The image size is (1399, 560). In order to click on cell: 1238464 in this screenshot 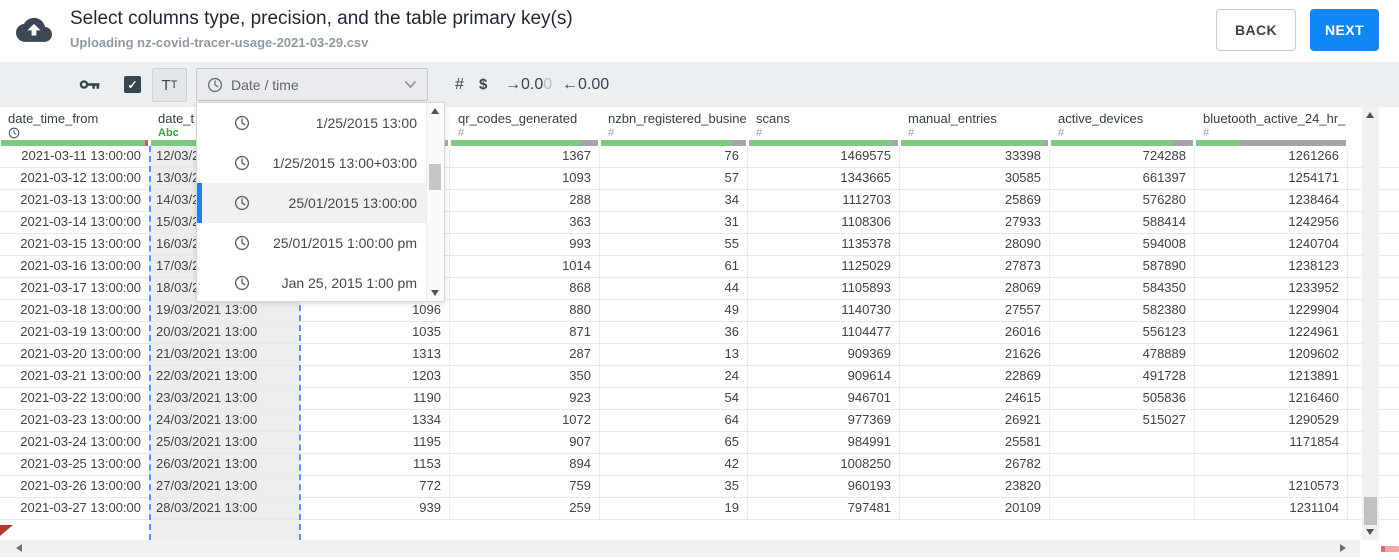, I will do `click(1271, 200)`.